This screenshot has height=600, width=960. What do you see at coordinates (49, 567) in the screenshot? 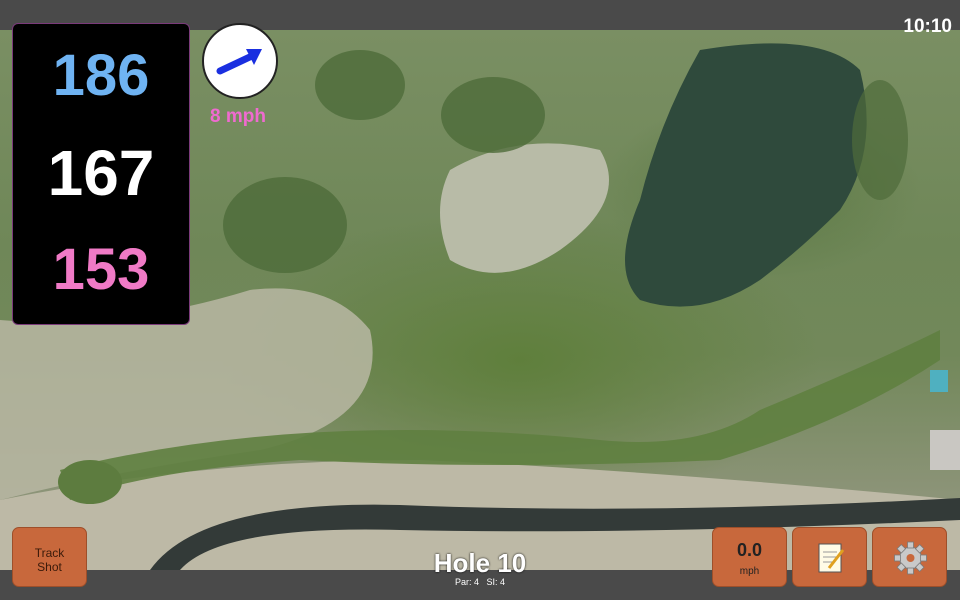
I see `track-shot-label-line2: Shot` at bounding box center [49, 567].